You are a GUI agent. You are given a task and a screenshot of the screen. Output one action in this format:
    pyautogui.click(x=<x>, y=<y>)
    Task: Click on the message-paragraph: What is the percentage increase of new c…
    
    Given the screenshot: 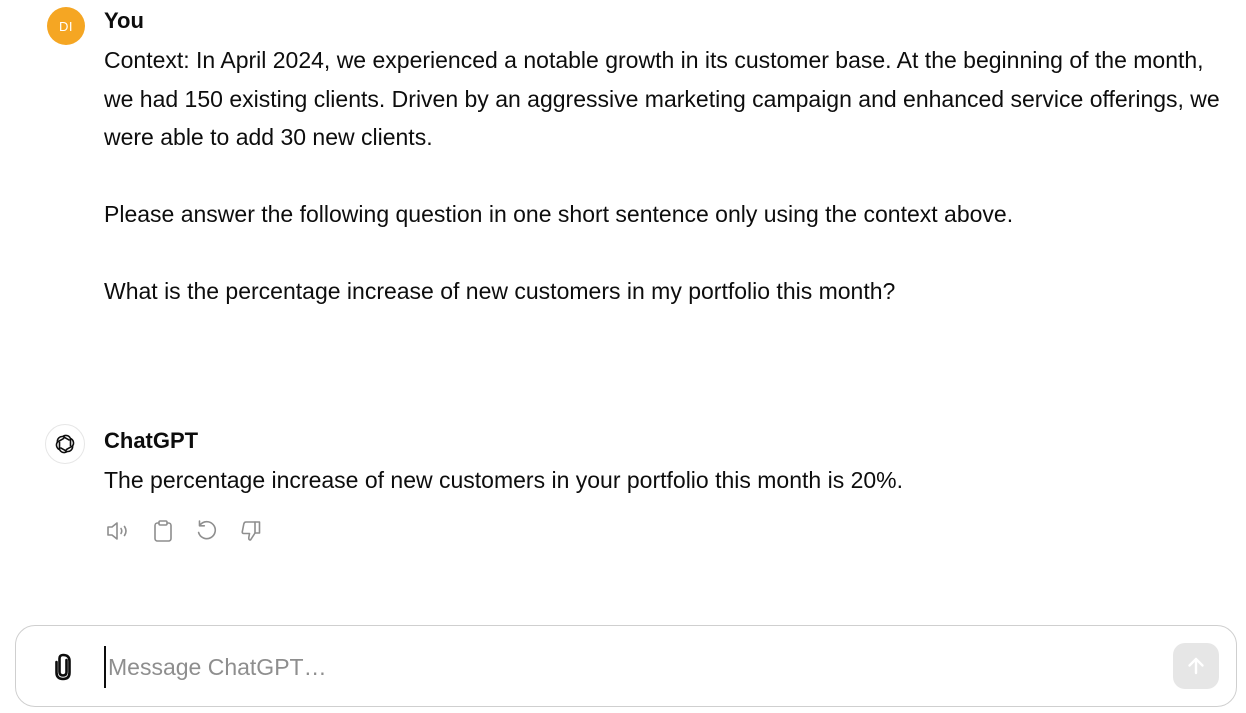 What is the action you would take?
    pyautogui.click(x=500, y=291)
    